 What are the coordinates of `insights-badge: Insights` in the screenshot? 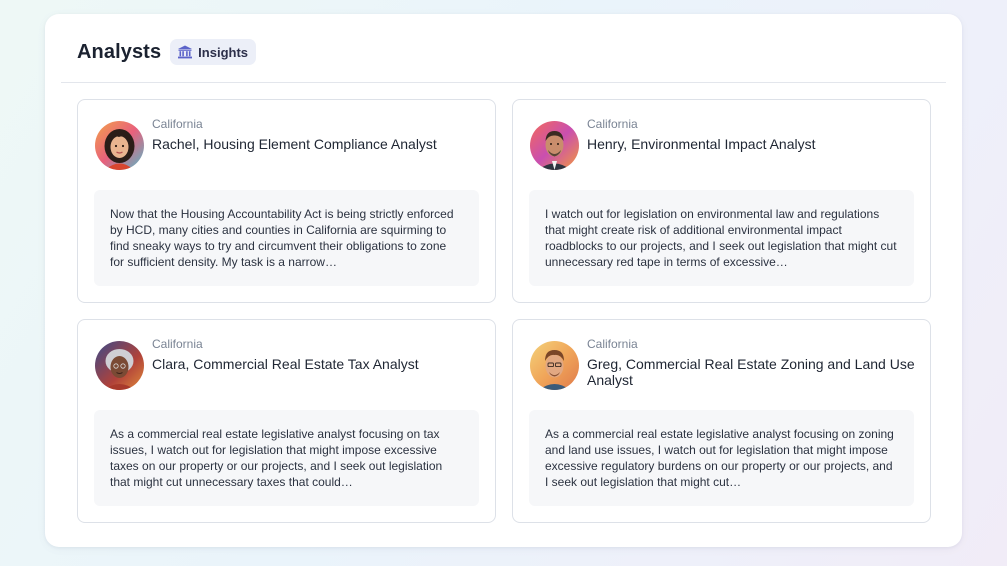 It's located at (213, 52).